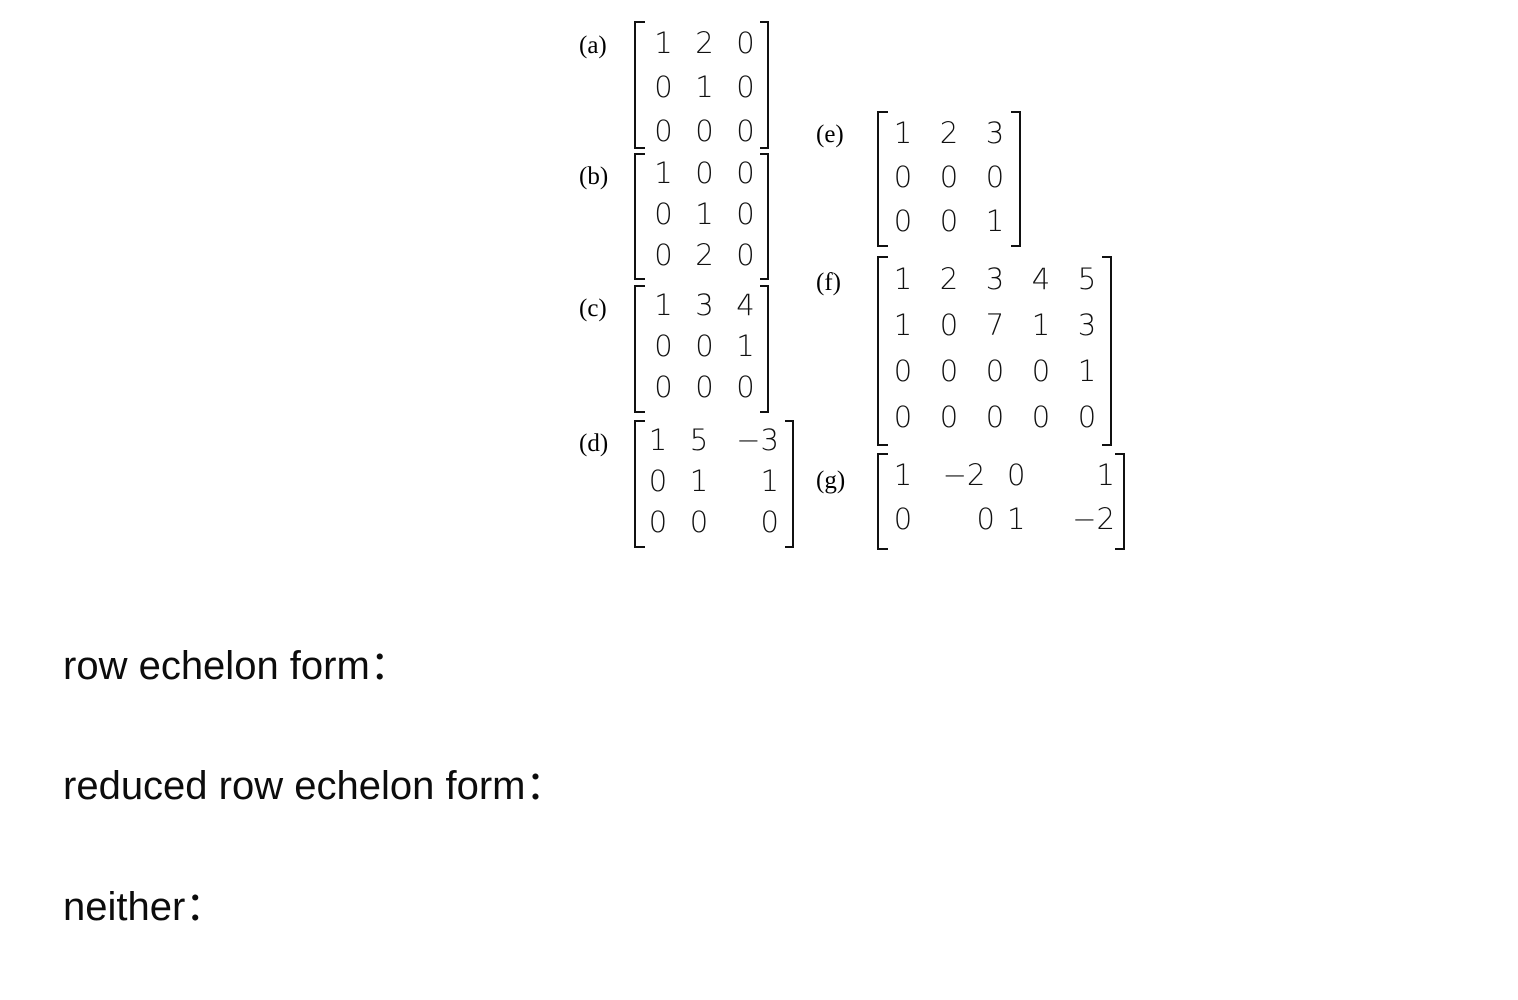 Image resolution: width=1518 pixels, height=1000 pixels. I want to click on matrix-cell: −3, so click(757, 440).